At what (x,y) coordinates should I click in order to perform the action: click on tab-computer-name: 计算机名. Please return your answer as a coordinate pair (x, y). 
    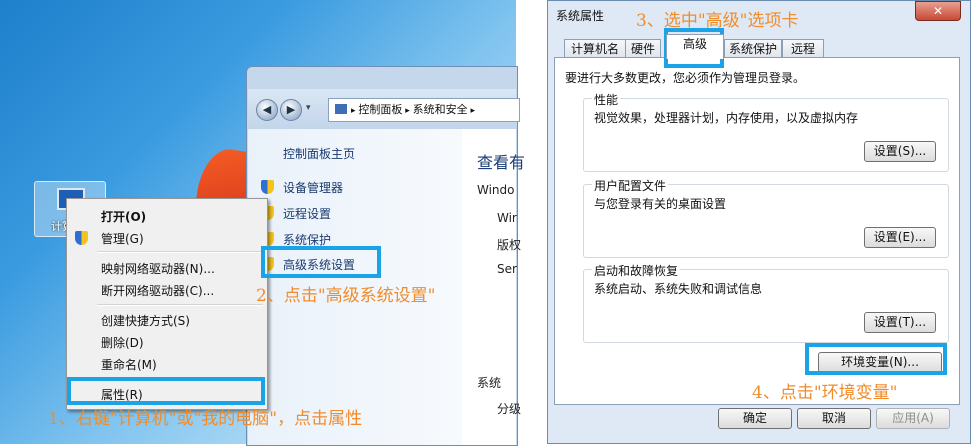
    Looking at the image, I should click on (595, 49).